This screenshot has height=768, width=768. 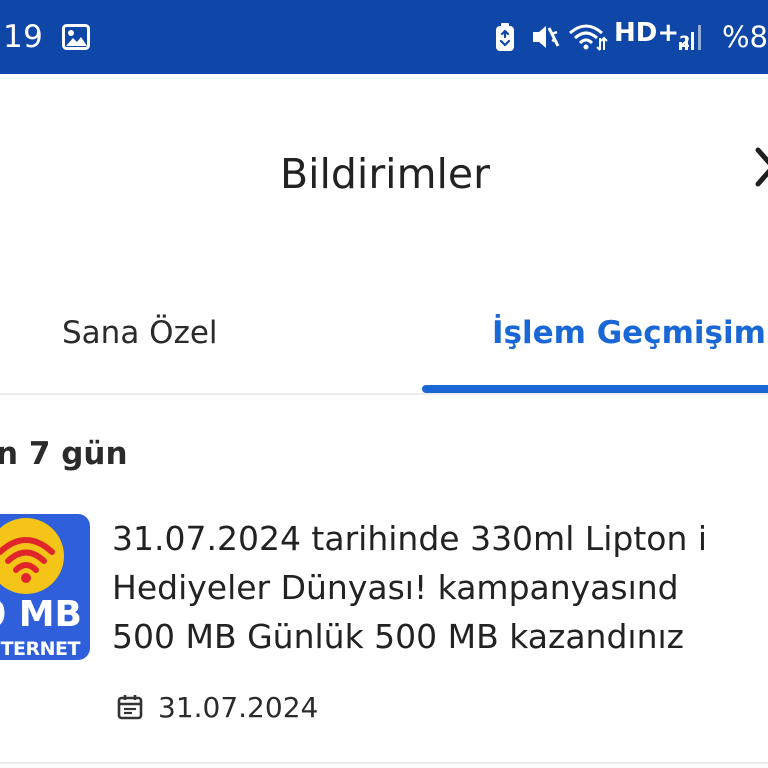 What do you see at coordinates (629, 333) in the screenshot?
I see `tab-islem-gecmisim: İşlem Geçmişim` at bounding box center [629, 333].